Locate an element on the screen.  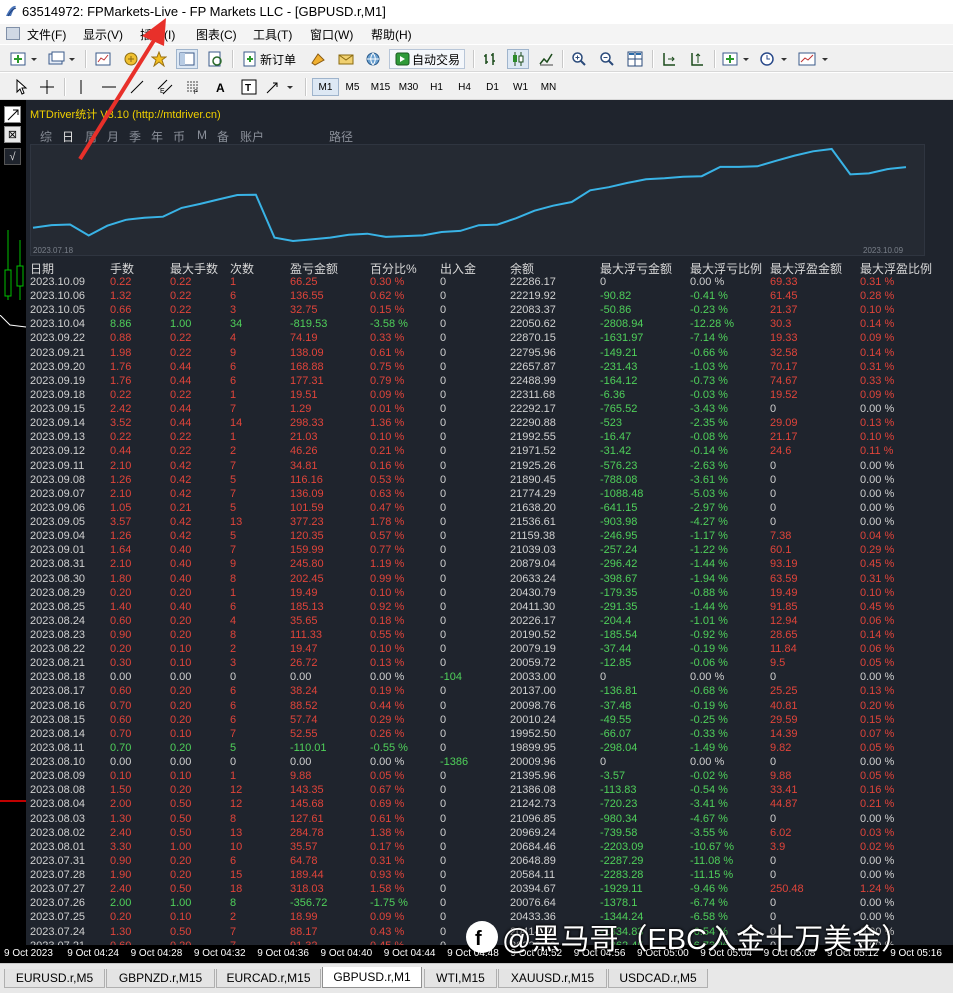
header-max-drawdown: 最大浮亏金额 is located at coordinates (636, 268).